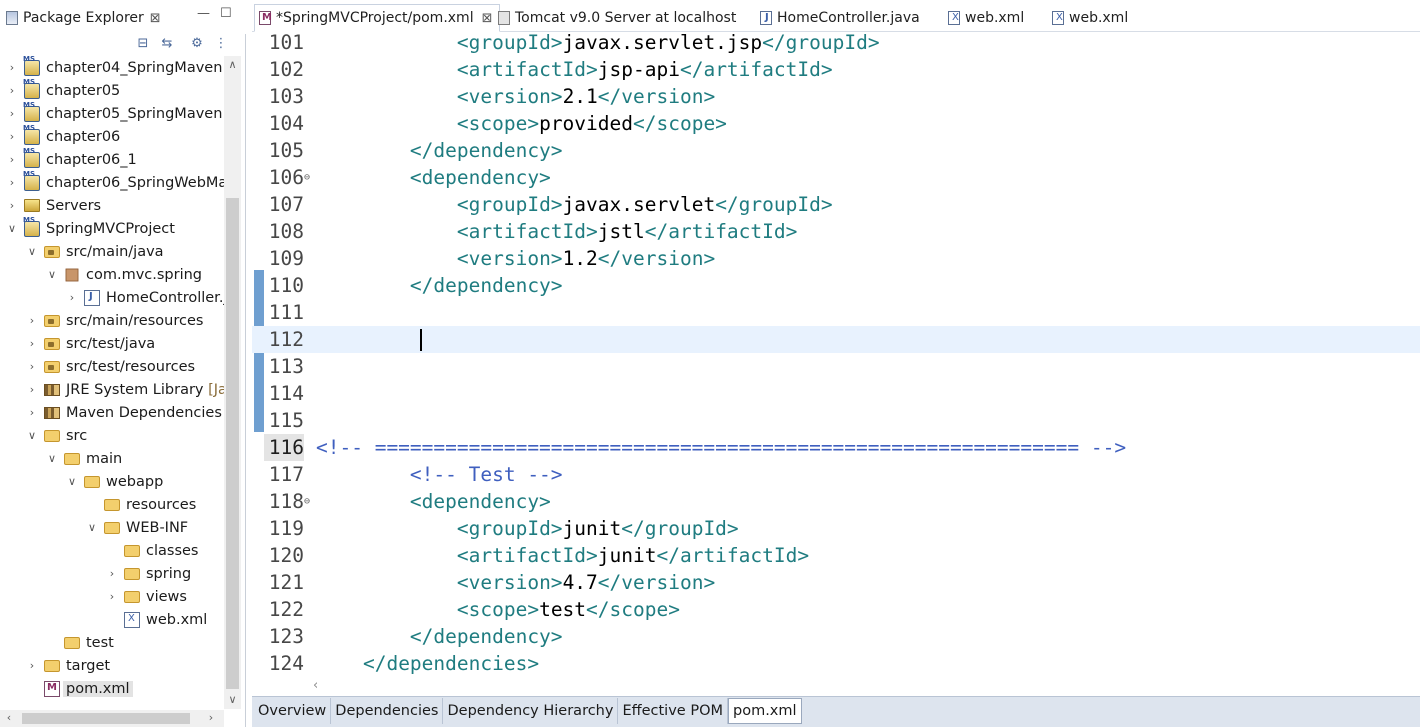 The width and height of the screenshot is (1420, 727). What do you see at coordinates (836, 366) in the screenshot?
I see `code-line: 113` at bounding box center [836, 366].